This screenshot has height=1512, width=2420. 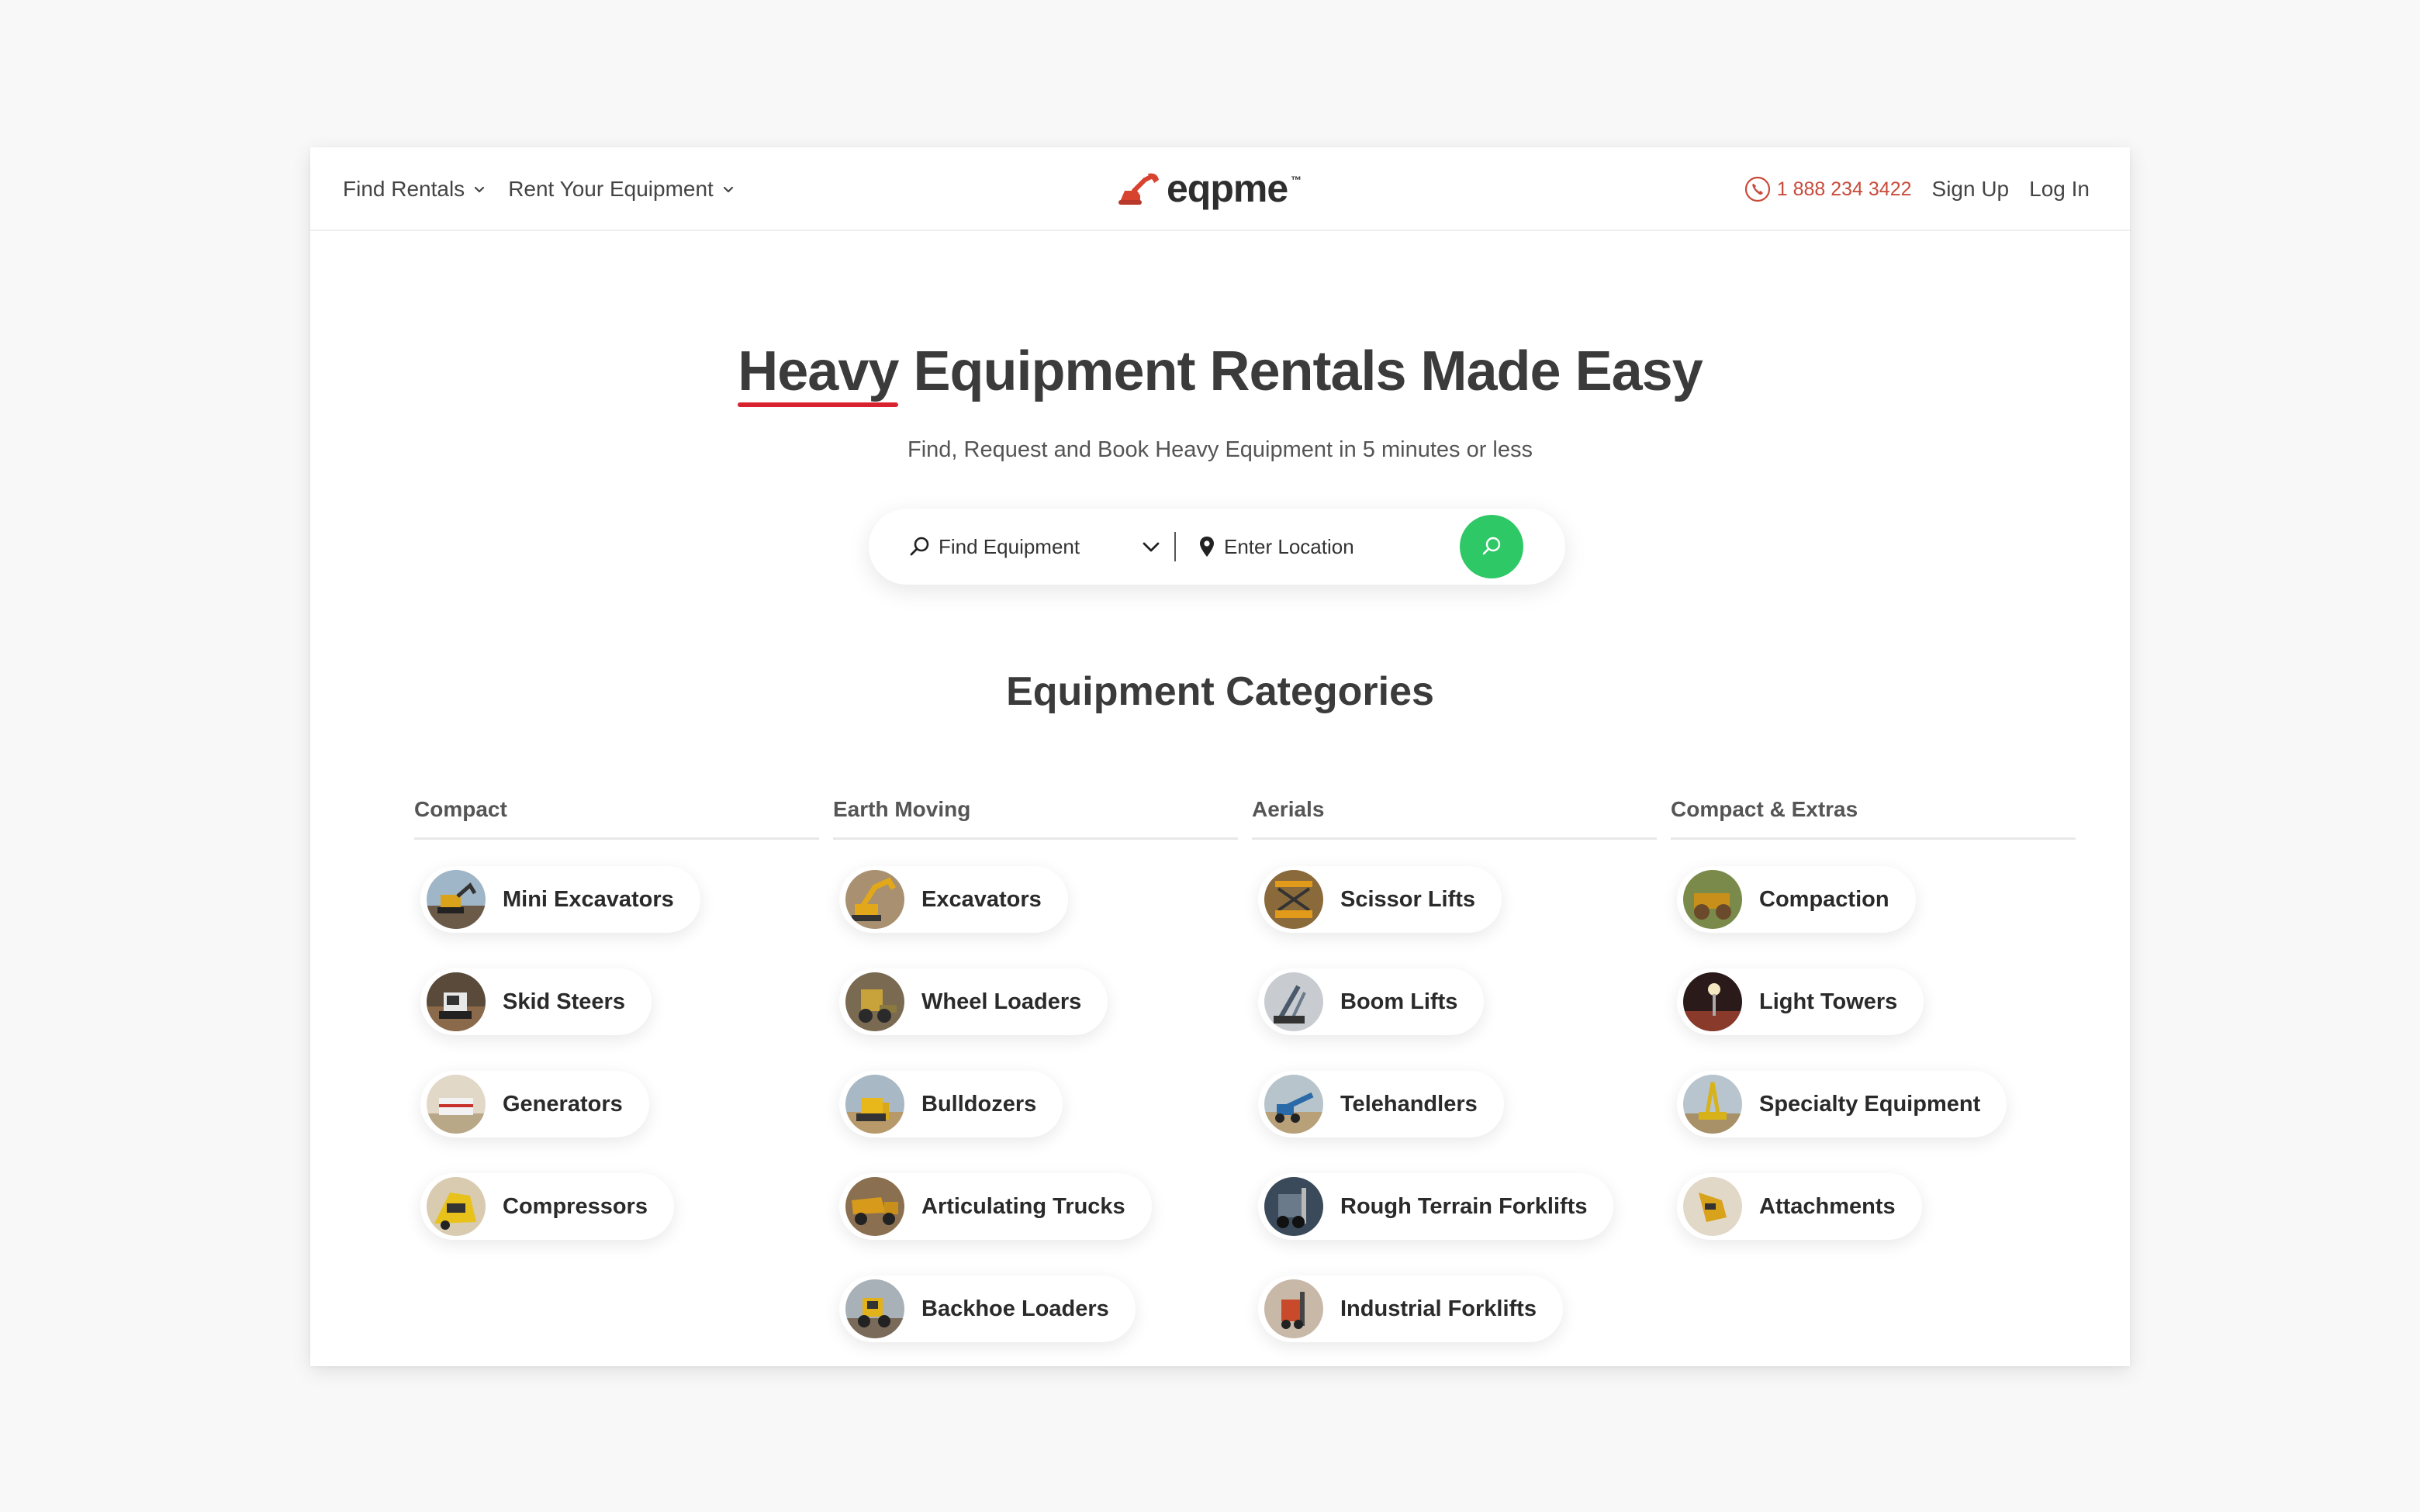 I want to click on column-heading: Aerials, so click(x=1454, y=818).